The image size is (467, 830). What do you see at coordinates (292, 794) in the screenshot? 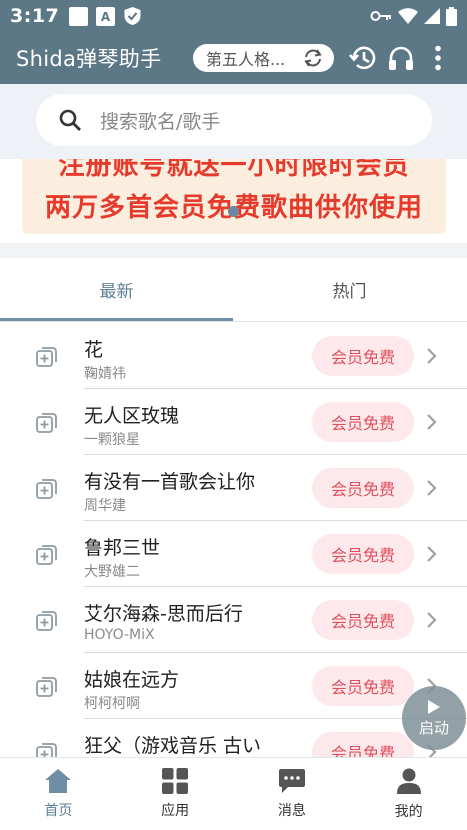
I see `nav-messages: 消息` at bounding box center [292, 794].